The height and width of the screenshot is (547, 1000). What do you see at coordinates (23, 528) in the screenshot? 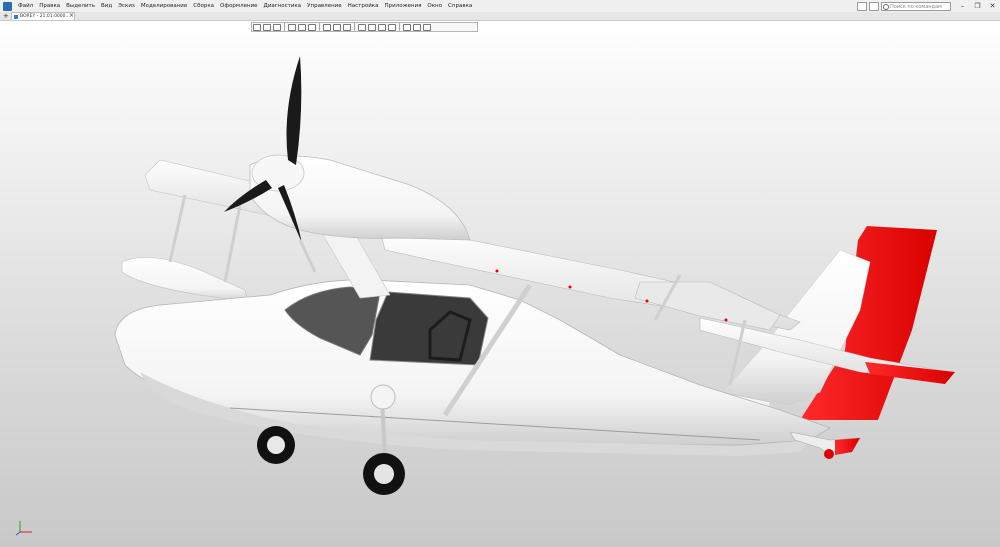
I see `coordinate-triad-icon` at bounding box center [23, 528].